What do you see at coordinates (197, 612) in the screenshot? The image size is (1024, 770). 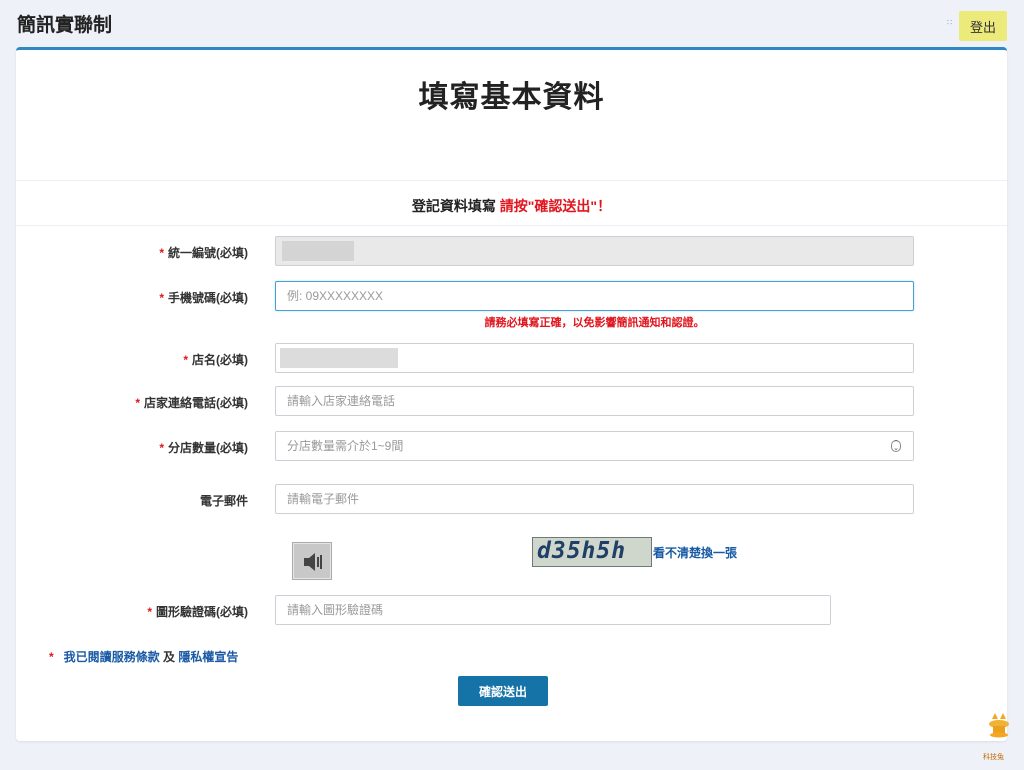 I see `captcha-input-label: * 圖形驗證碼(必填)` at bounding box center [197, 612].